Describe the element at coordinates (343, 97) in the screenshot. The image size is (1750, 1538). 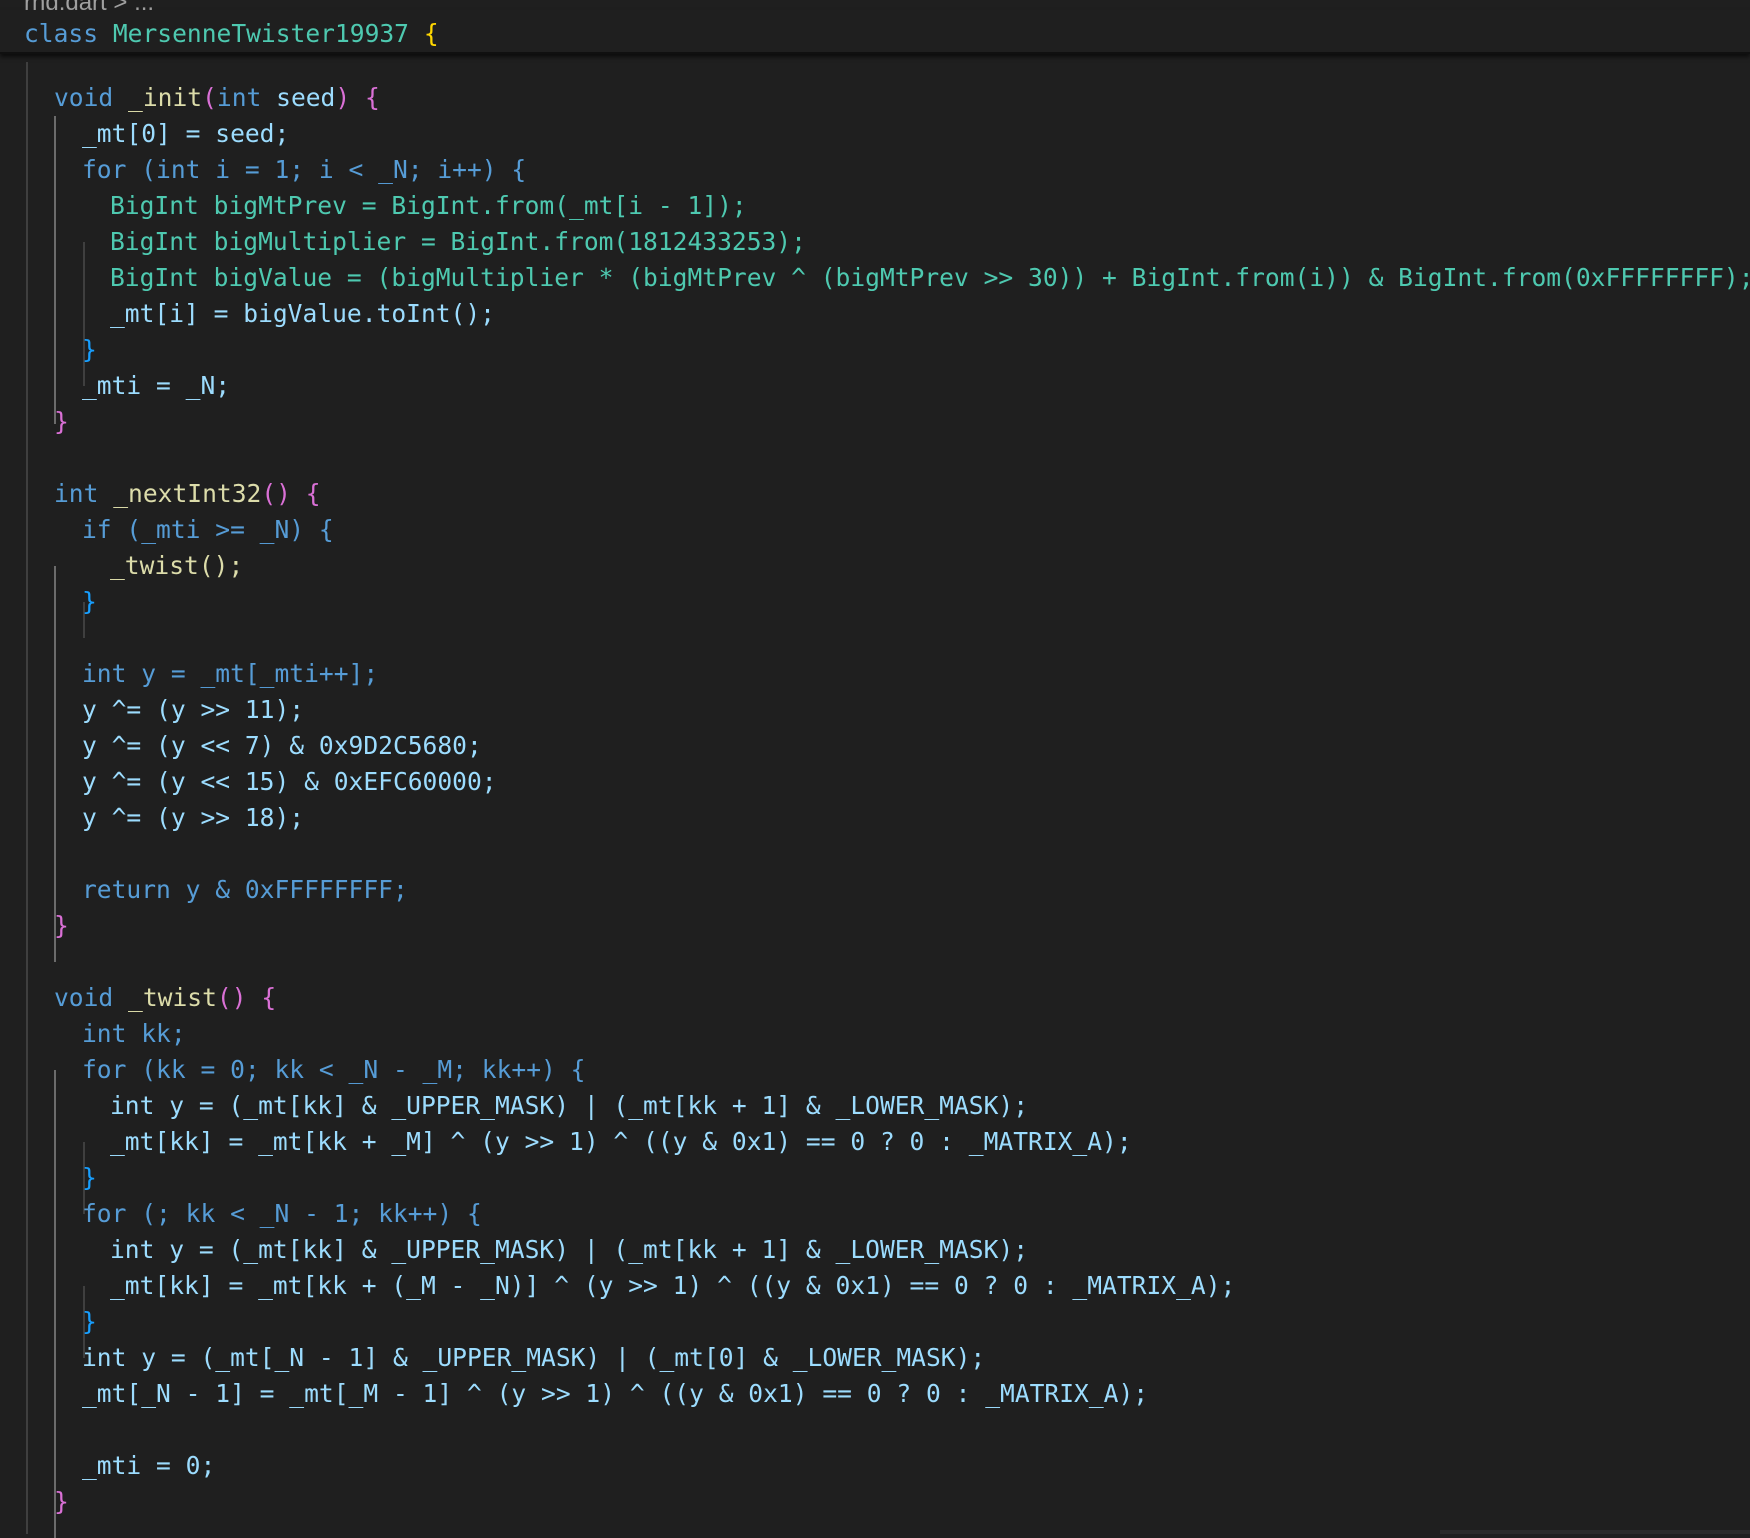
I see `paren: )` at that location.